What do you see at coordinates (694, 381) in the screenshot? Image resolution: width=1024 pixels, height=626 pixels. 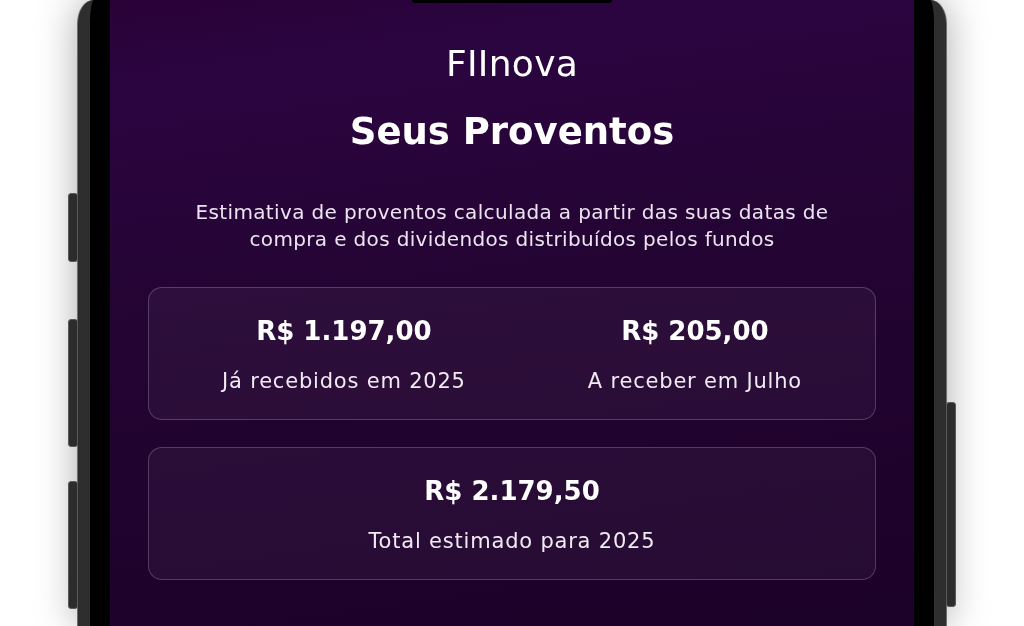 I see `stat-label: A receber em Julho` at bounding box center [694, 381].